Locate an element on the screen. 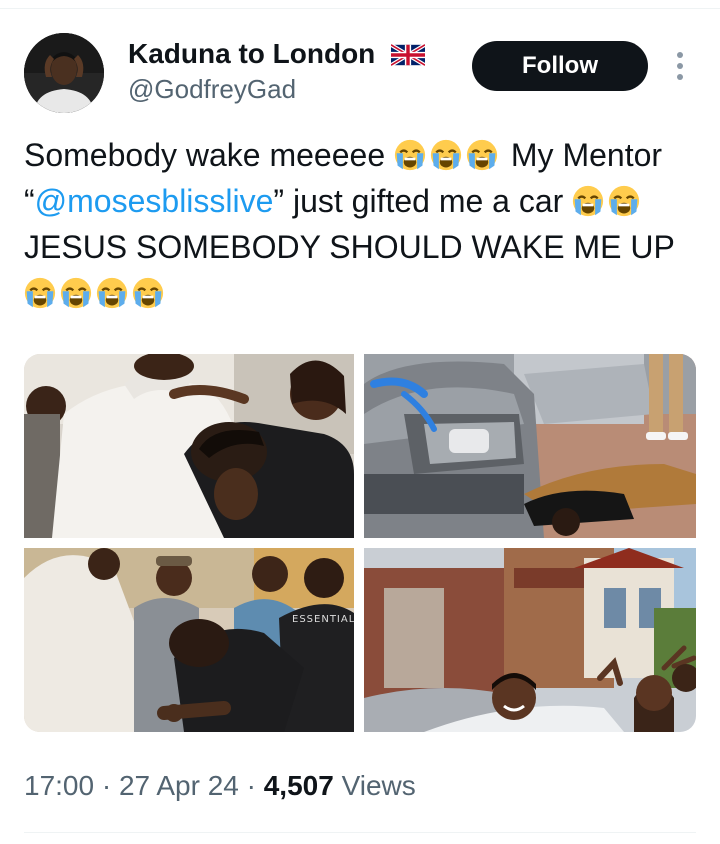 The image size is (720, 844). tweet-text-part-1: Somebody wake meeeee is located at coordinates (209, 155).